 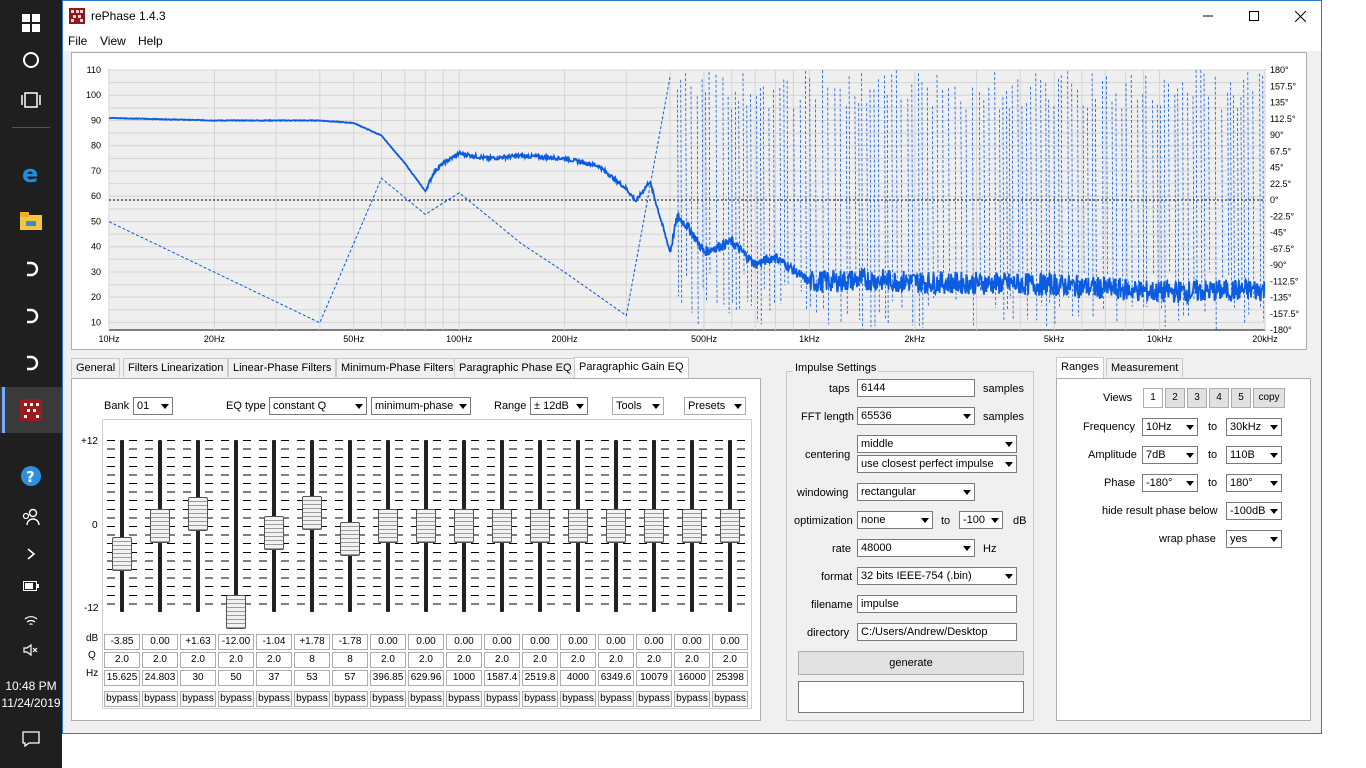 I want to click on db-field: -12.00, so click(x=236, y=642).